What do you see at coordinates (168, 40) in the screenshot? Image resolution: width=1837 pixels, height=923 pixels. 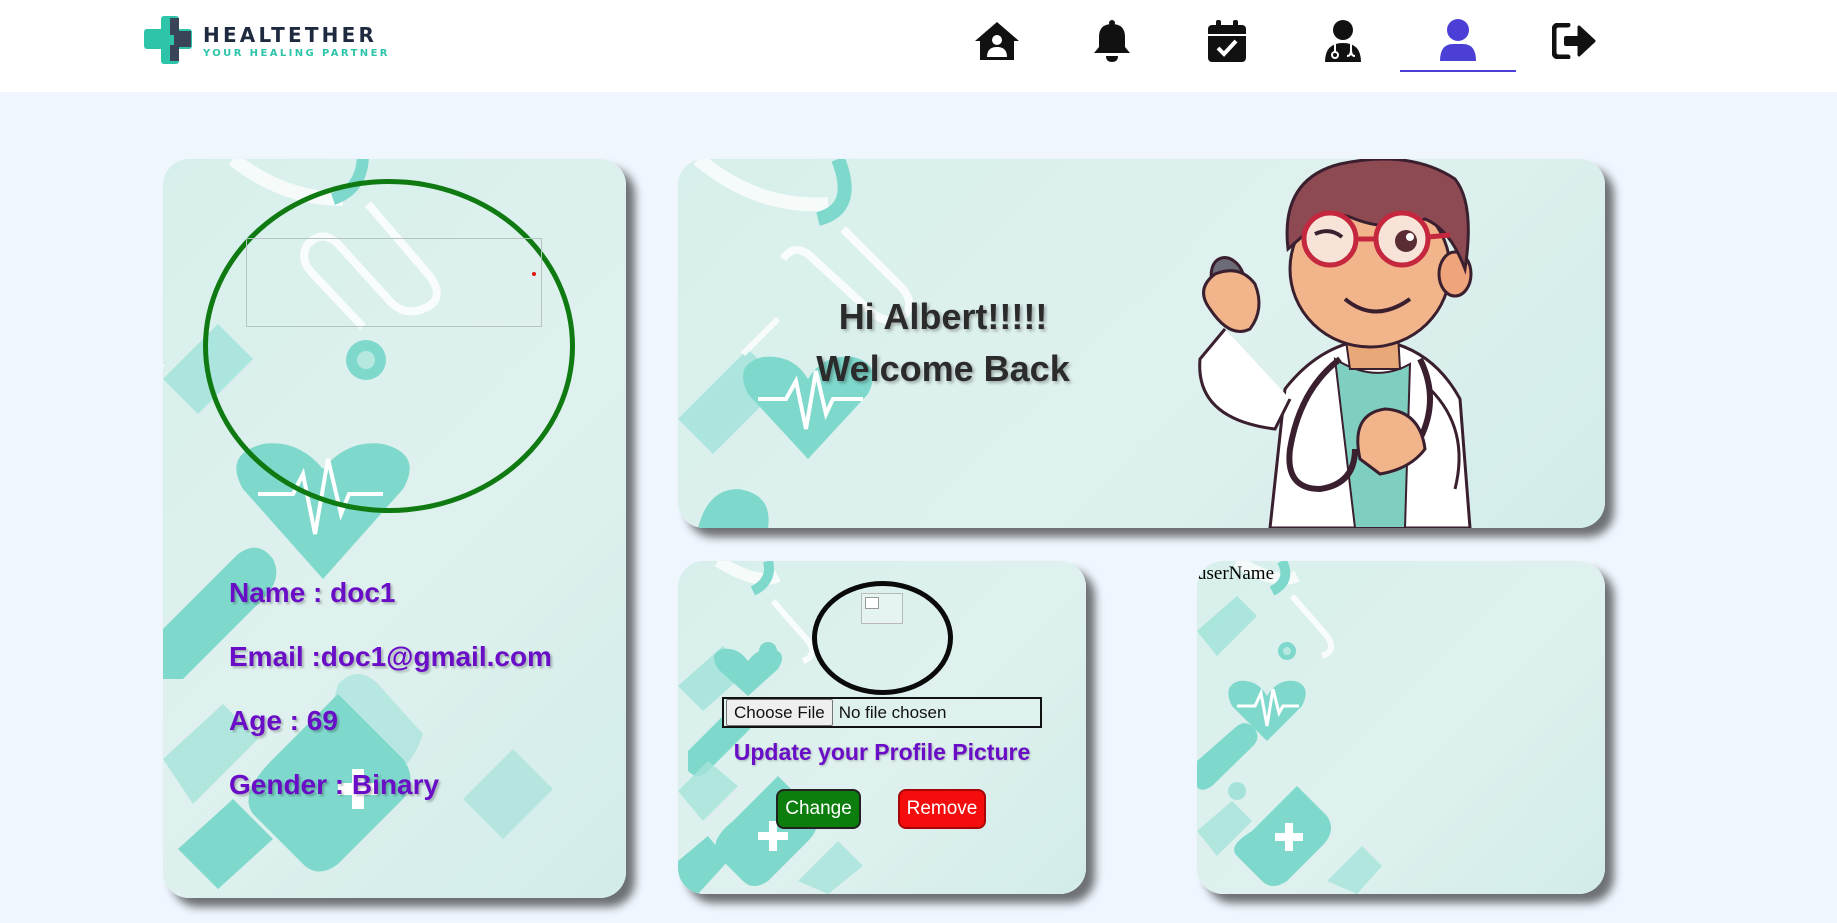 I see `medical-cross-logo-icon` at bounding box center [168, 40].